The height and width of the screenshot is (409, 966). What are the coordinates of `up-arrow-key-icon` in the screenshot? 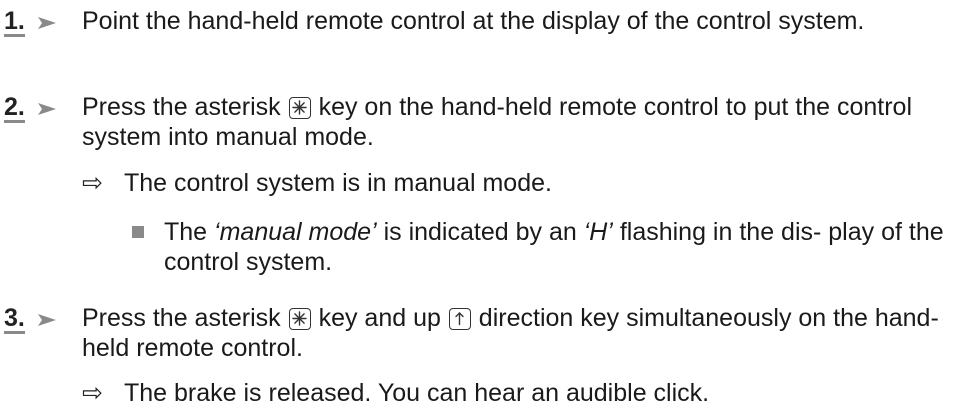 It's located at (459, 319).